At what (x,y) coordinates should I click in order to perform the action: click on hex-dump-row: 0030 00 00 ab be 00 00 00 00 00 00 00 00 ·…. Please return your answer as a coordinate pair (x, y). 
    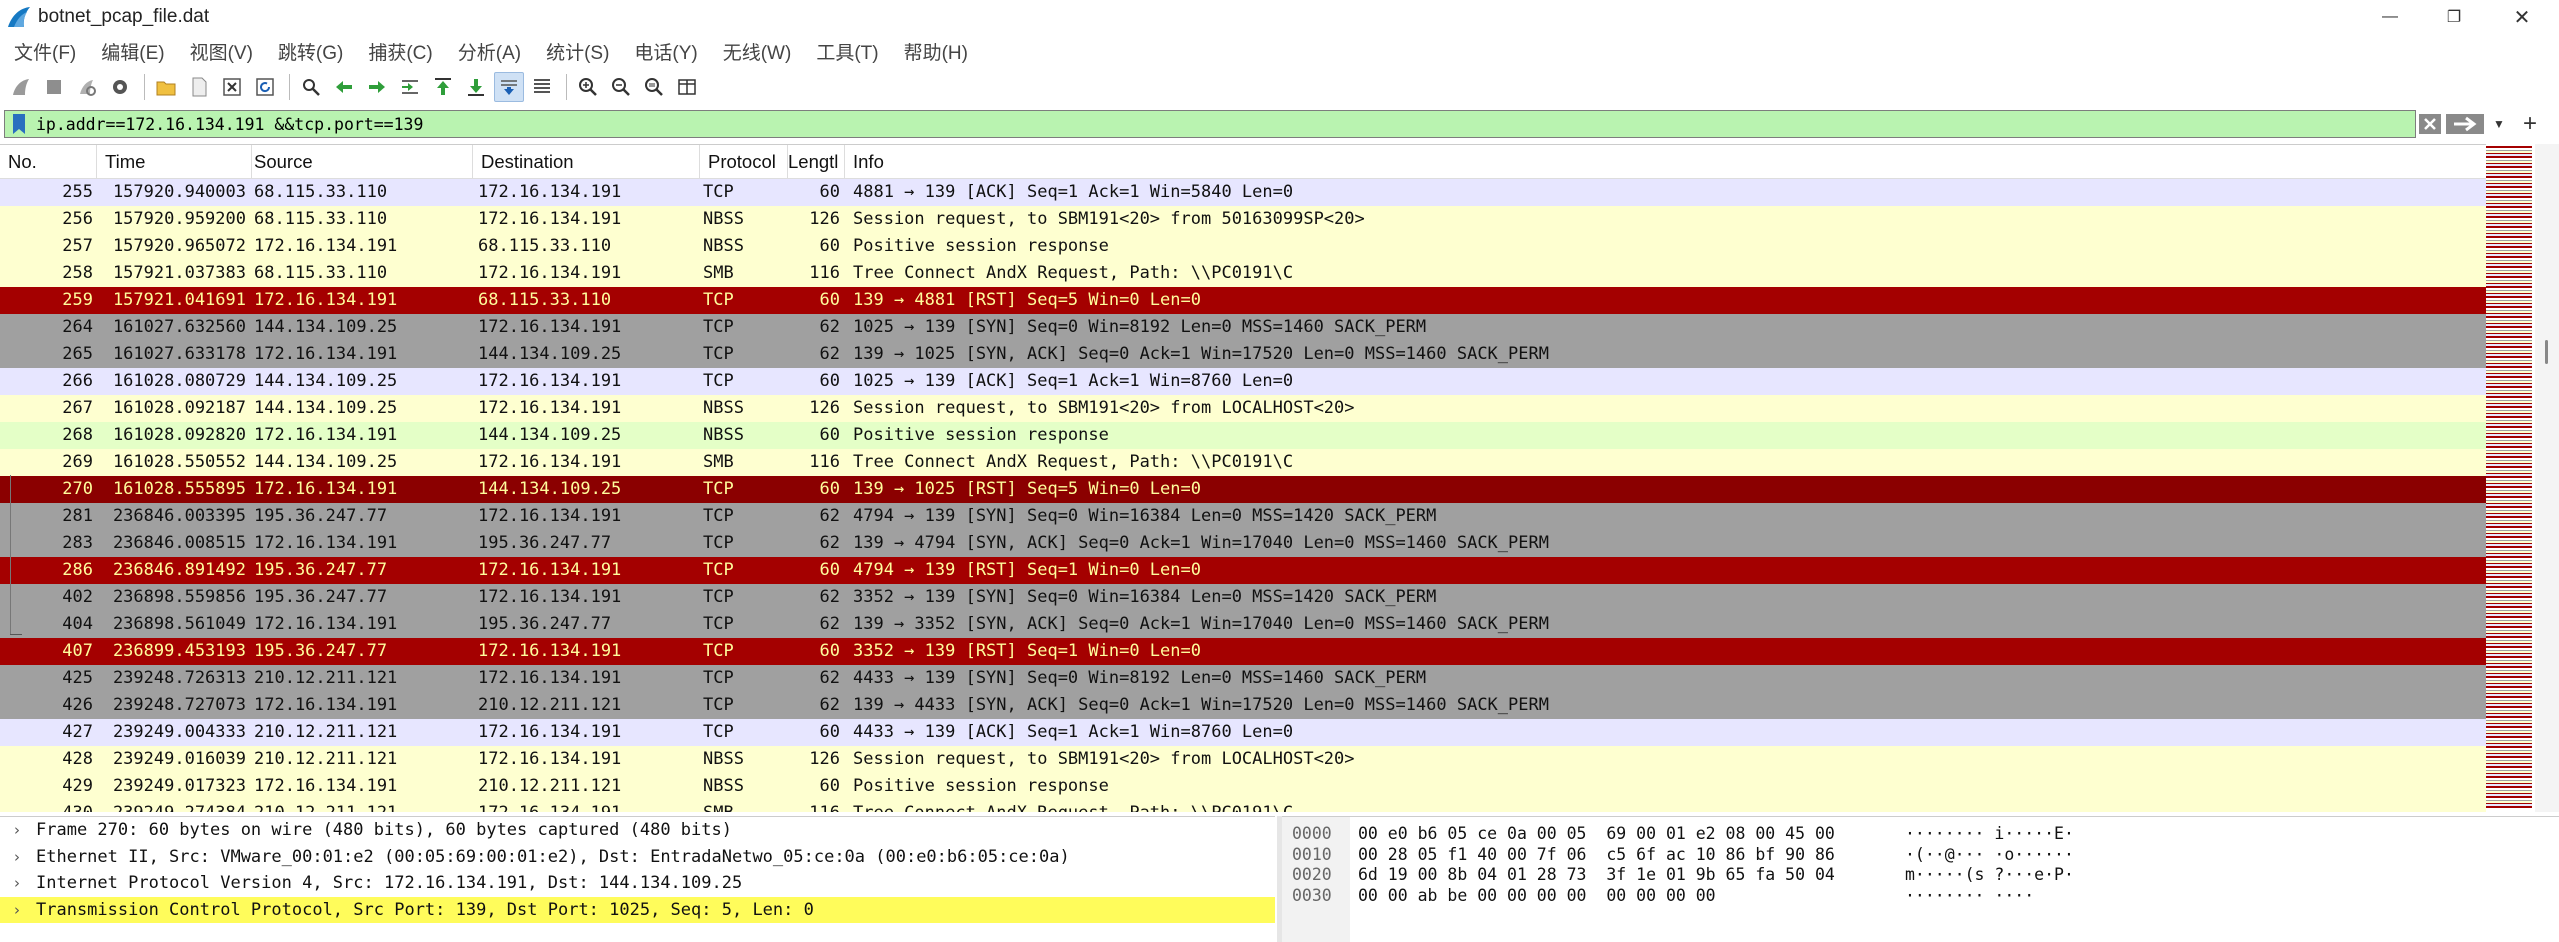
    Looking at the image, I should click on (1917, 896).